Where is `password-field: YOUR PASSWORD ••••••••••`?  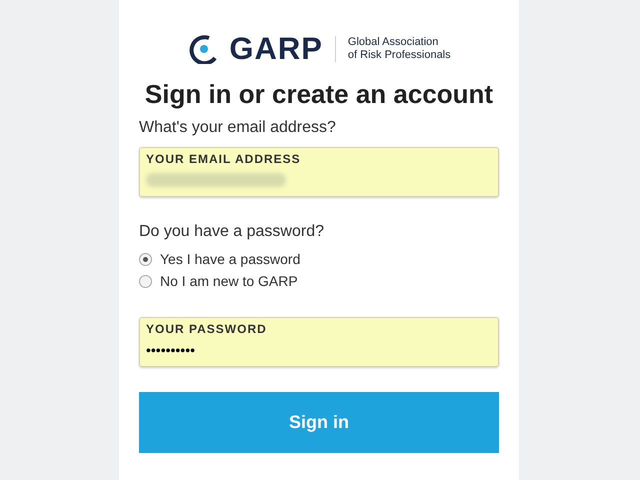
password-field: YOUR PASSWORD •••••••••• is located at coordinates (319, 342).